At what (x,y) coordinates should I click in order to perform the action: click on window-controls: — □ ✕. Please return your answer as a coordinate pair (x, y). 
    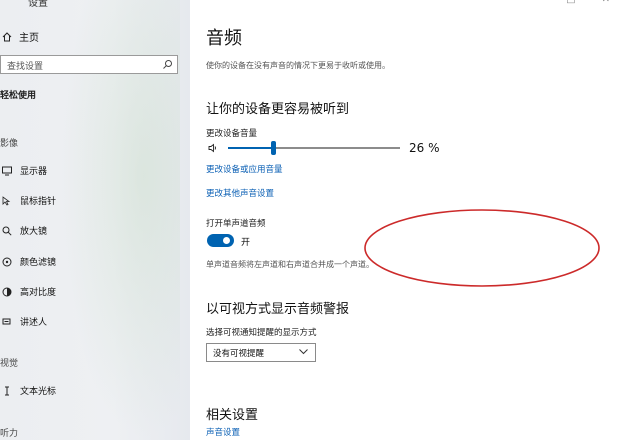
    Looking at the image, I should click on (570, 2).